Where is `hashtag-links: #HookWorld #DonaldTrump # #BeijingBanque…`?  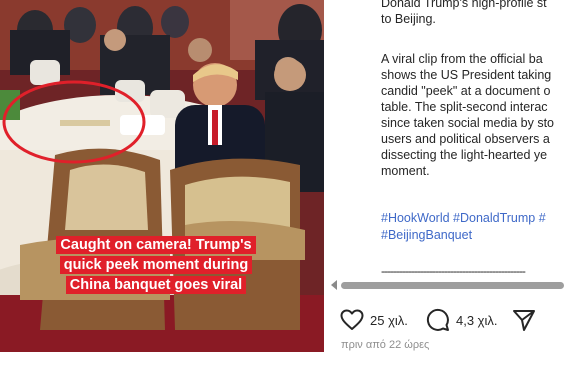
hashtag-links: #HookWorld #DonaldTrump # #BeijingBanque… is located at coordinates (472, 227).